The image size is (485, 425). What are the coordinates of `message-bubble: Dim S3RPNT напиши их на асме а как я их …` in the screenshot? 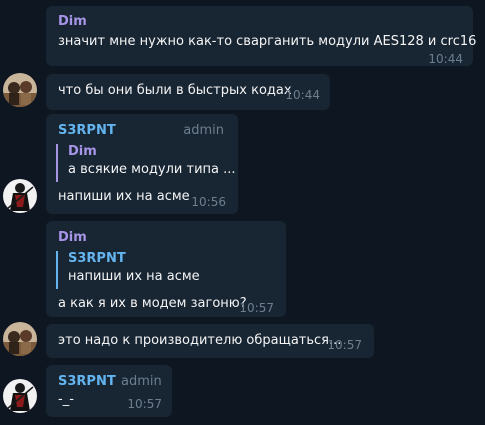 It's located at (166, 269).